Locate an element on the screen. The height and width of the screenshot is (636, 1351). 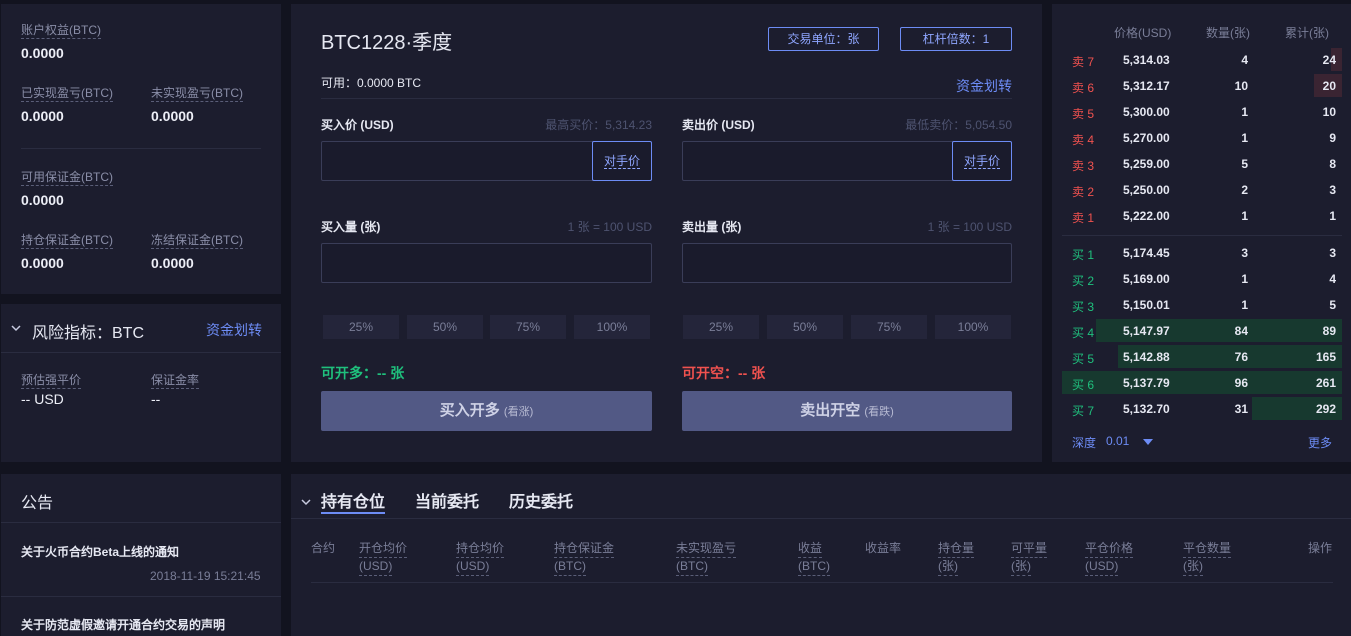
ob-price: 5,300.00 is located at coordinates (1146, 112).